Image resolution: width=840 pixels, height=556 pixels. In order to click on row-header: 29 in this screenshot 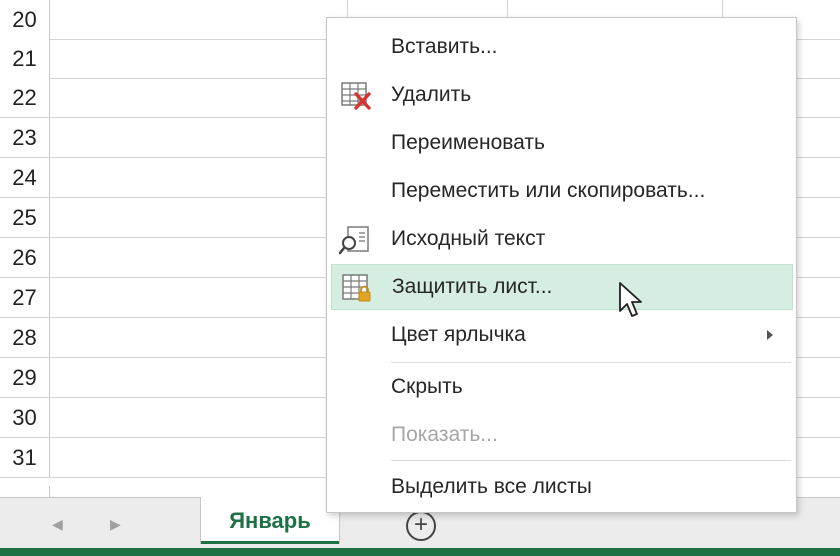, I will do `click(25, 377)`.